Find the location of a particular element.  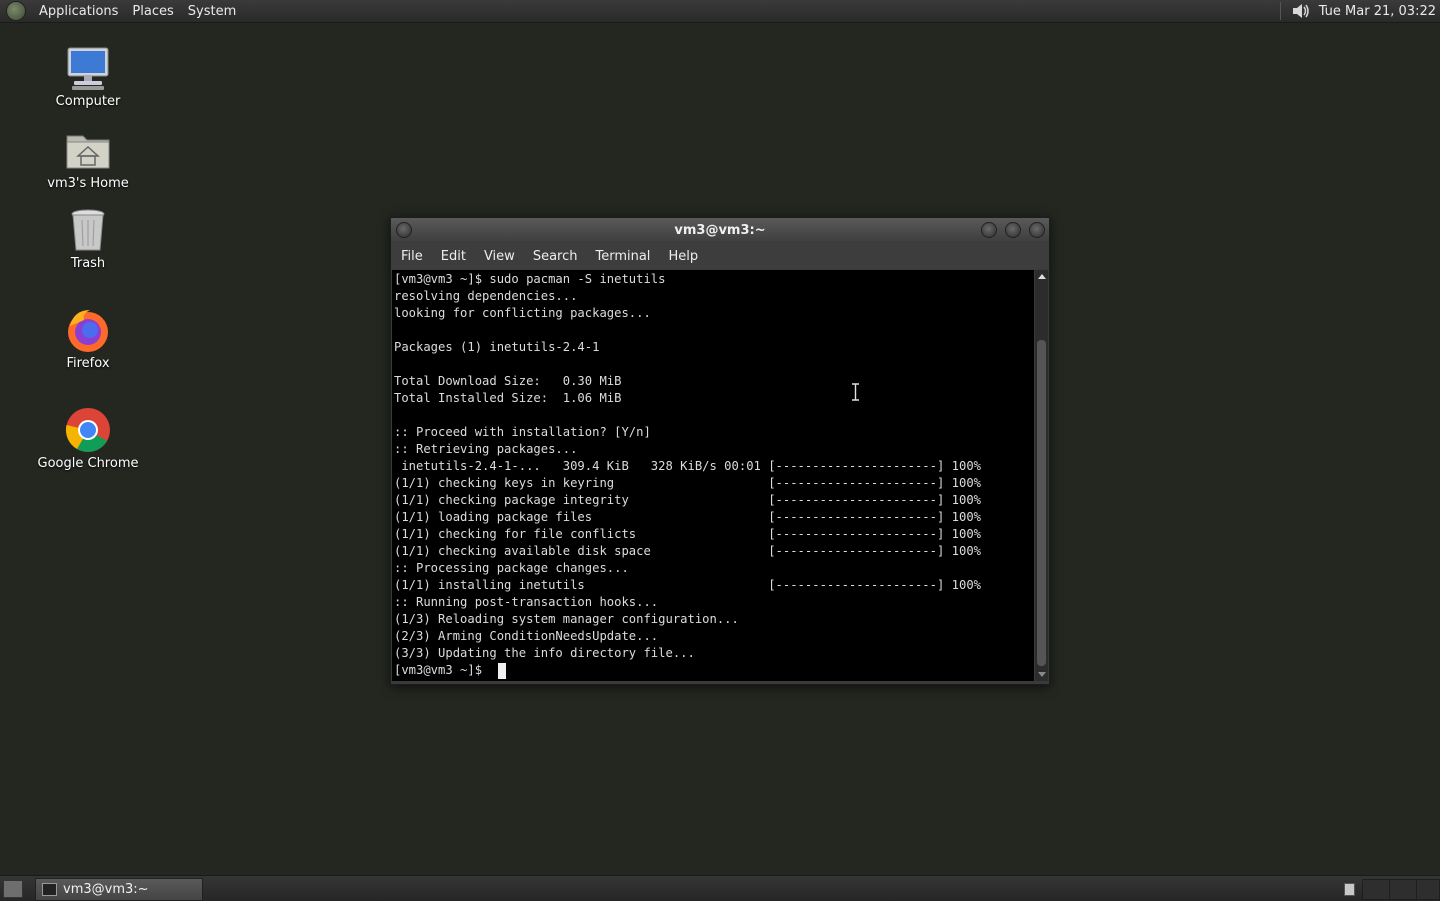

clock: Tue Mar 21, 03:22 is located at coordinates (1377, 11).